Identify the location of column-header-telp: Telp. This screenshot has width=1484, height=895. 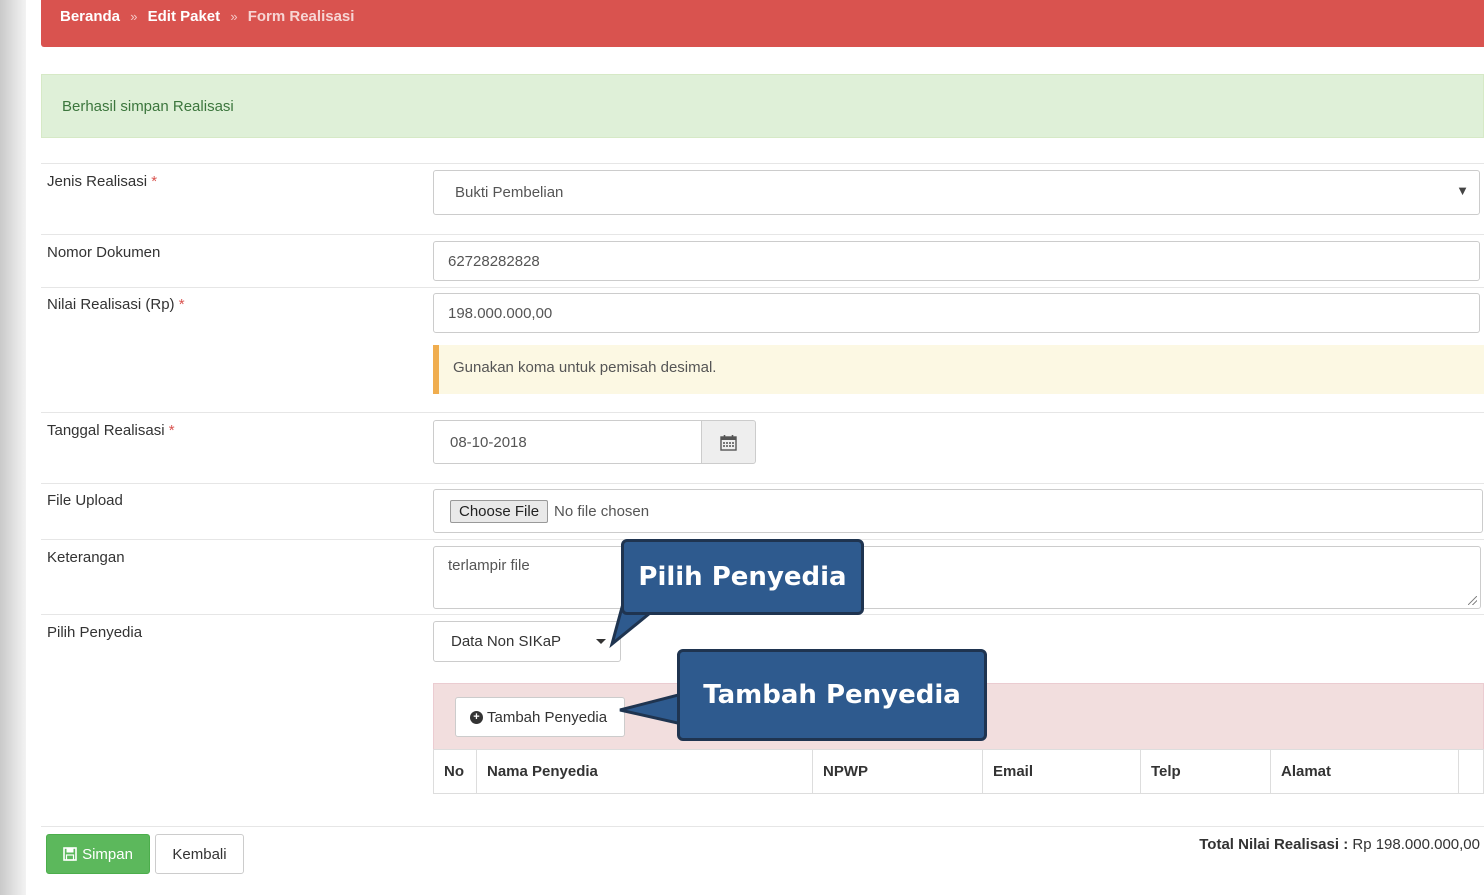
(1205, 771).